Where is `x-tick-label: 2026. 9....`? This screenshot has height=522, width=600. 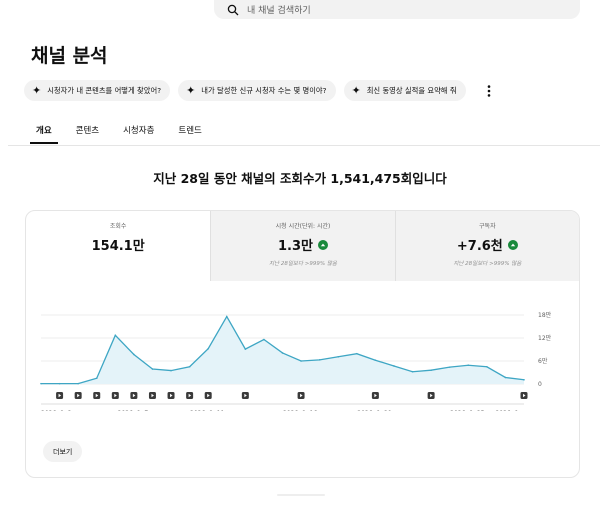 x-tick-label: 2026. 9.... is located at coordinates (510, 410).